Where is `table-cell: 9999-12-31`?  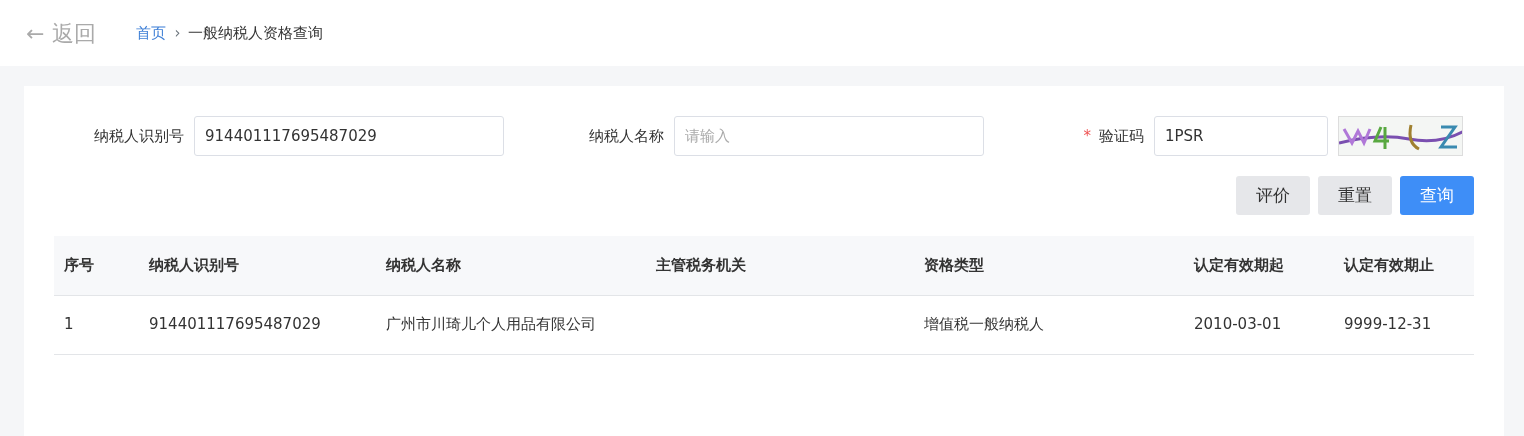 table-cell: 9999-12-31 is located at coordinates (1388, 324).